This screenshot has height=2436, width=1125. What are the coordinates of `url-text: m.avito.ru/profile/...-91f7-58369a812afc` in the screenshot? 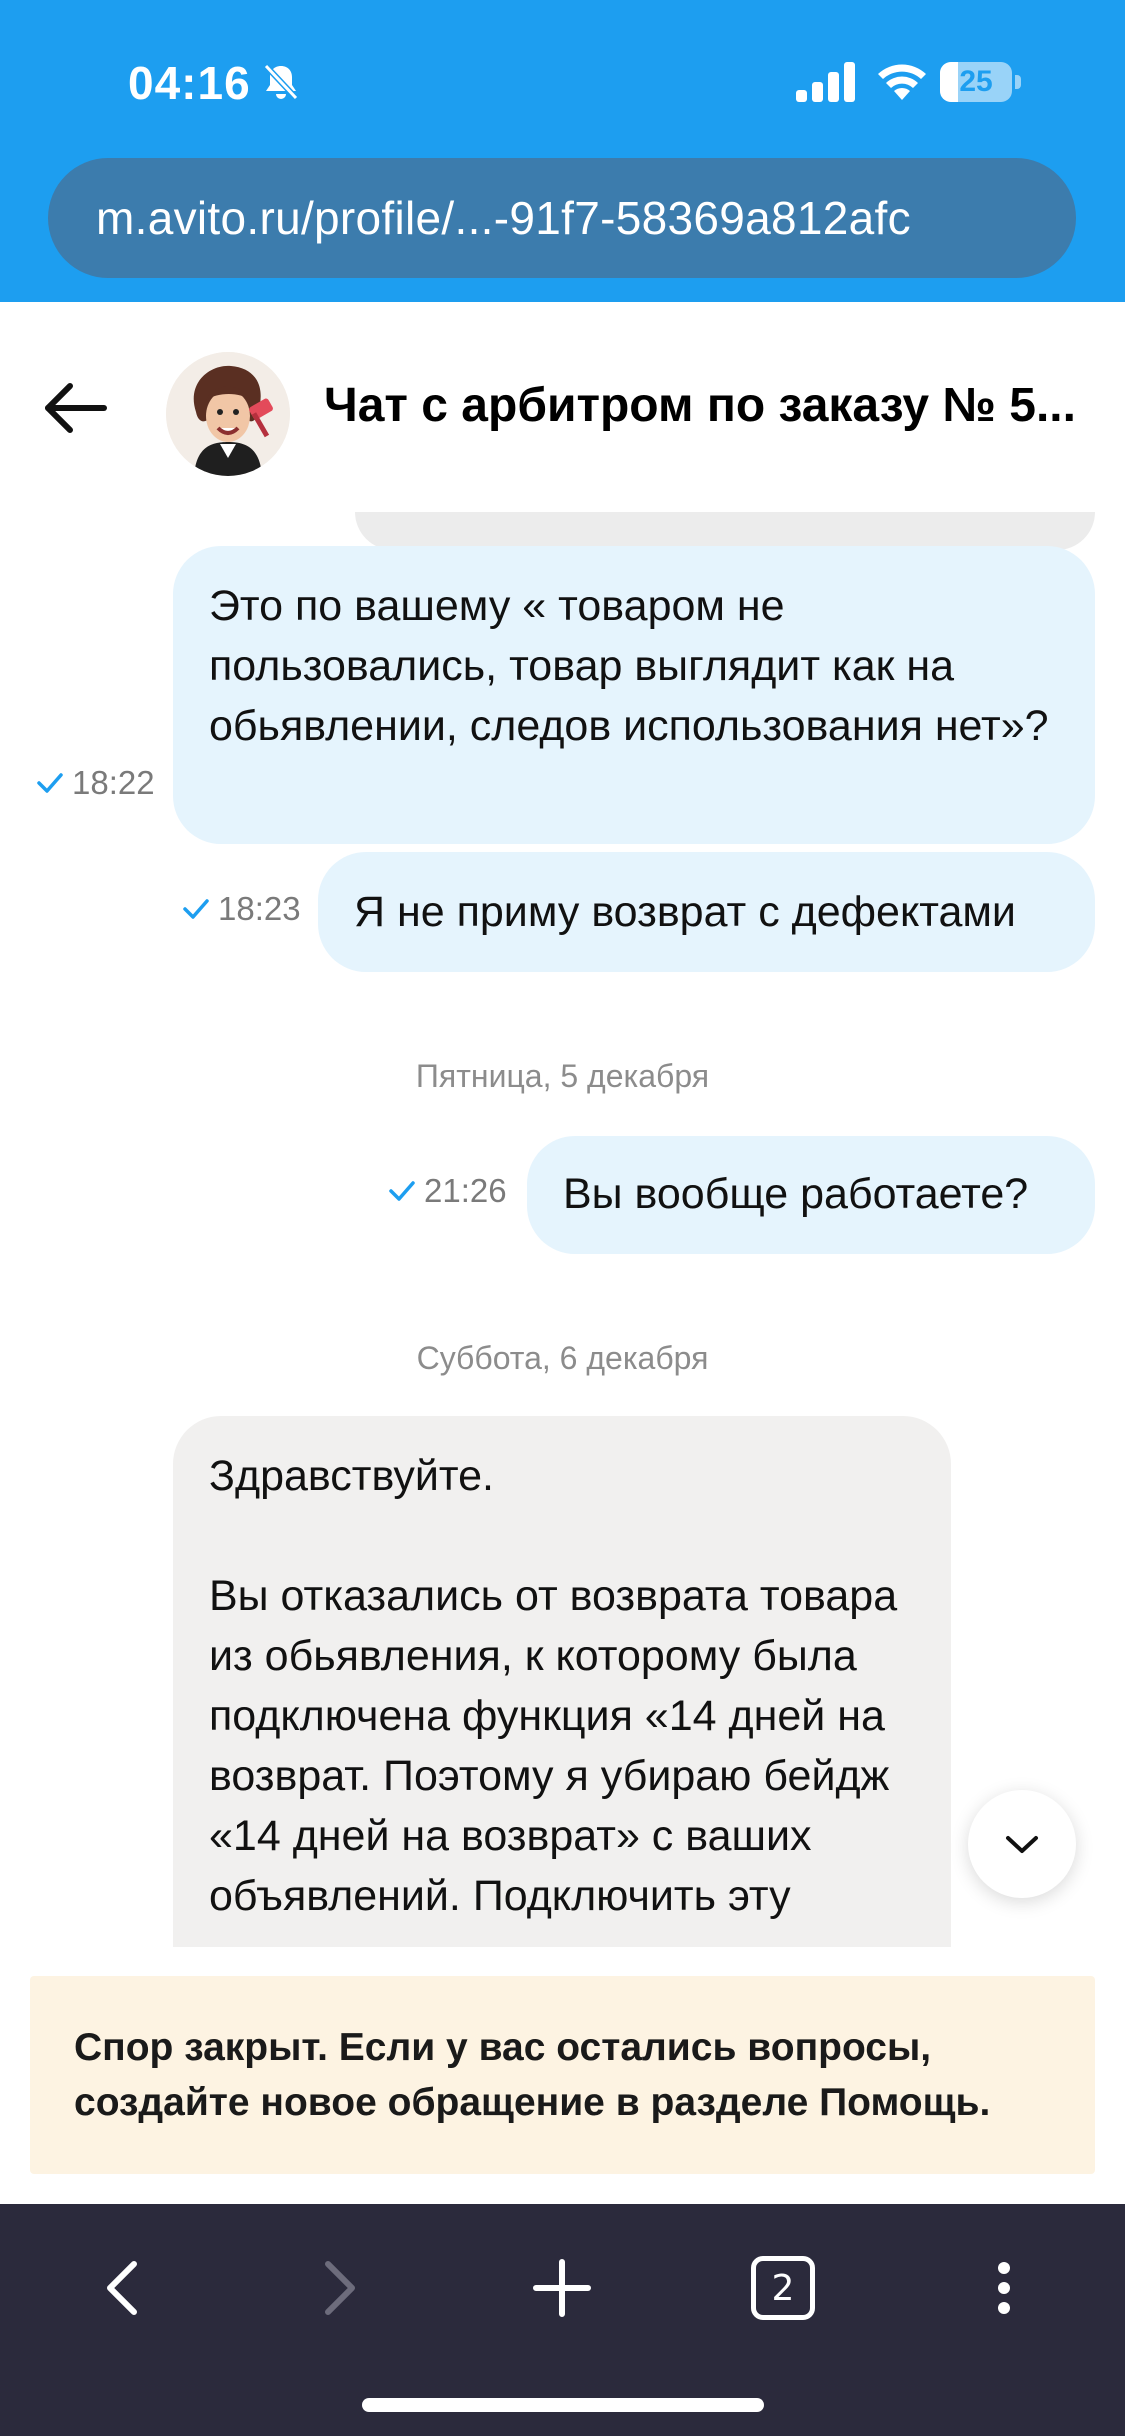 It's located at (503, 218).